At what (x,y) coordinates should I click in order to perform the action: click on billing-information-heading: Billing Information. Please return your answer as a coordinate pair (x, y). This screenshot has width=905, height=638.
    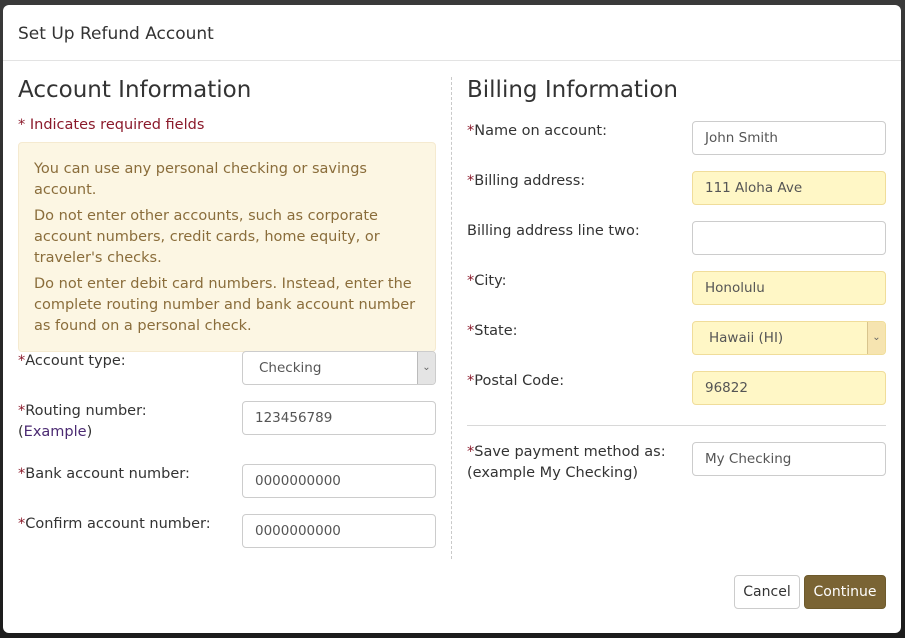
    Looking at the image, I should click on (572, 90).